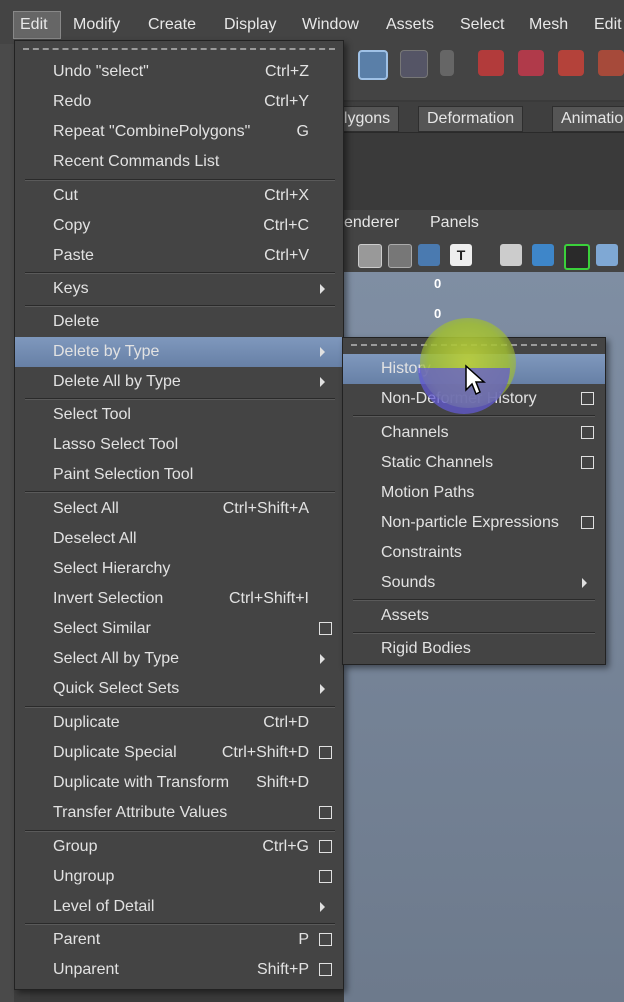 Image resolution: width=624 pixels, height=1002 pixels. Describe the element at coordinates (475, 380) in the screenshot. I see `mouse-cursor-icon` at that location.